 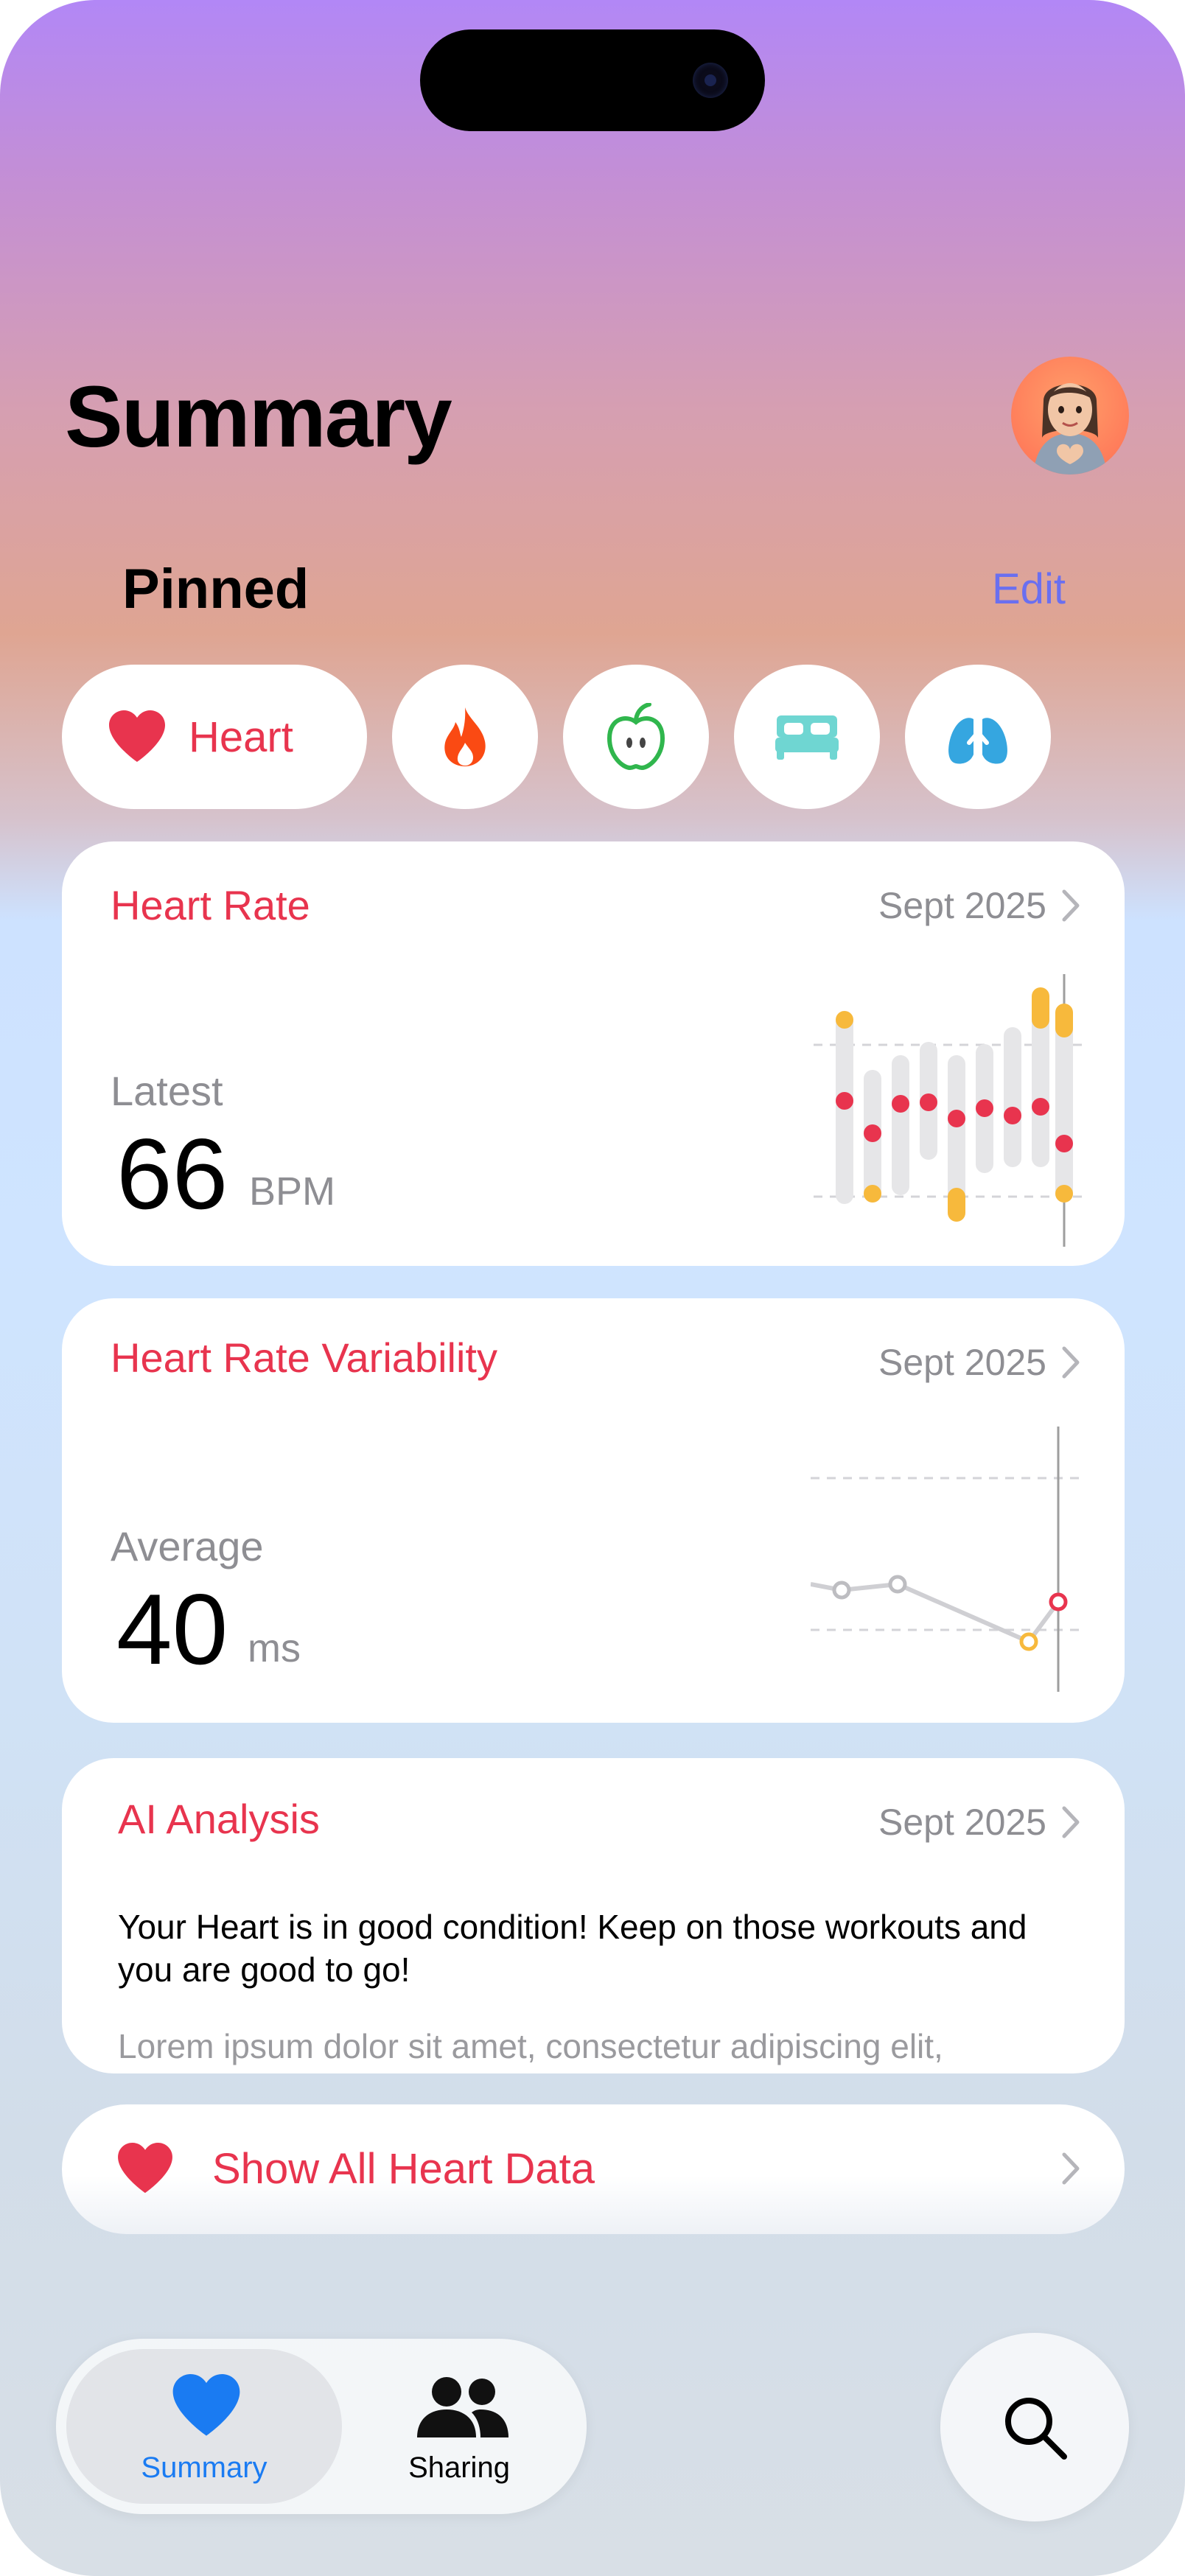 What do you see at coordinates (710, 80) in the screenshot?
I see `camera-icon` at bounding box center [710, 80].